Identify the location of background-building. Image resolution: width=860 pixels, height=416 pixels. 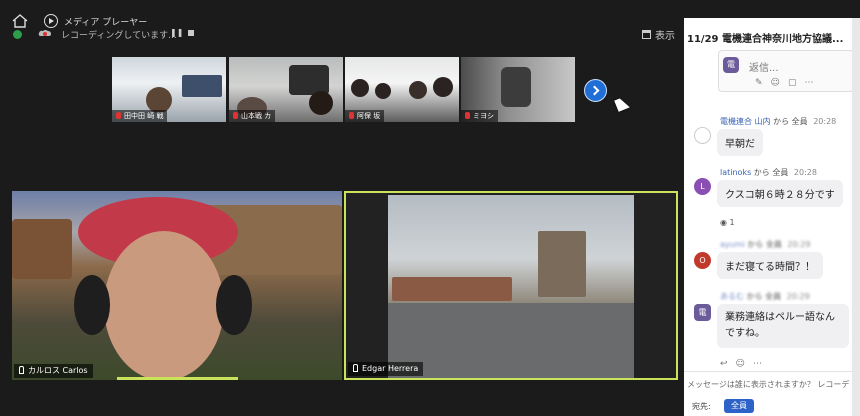
(42, 249).